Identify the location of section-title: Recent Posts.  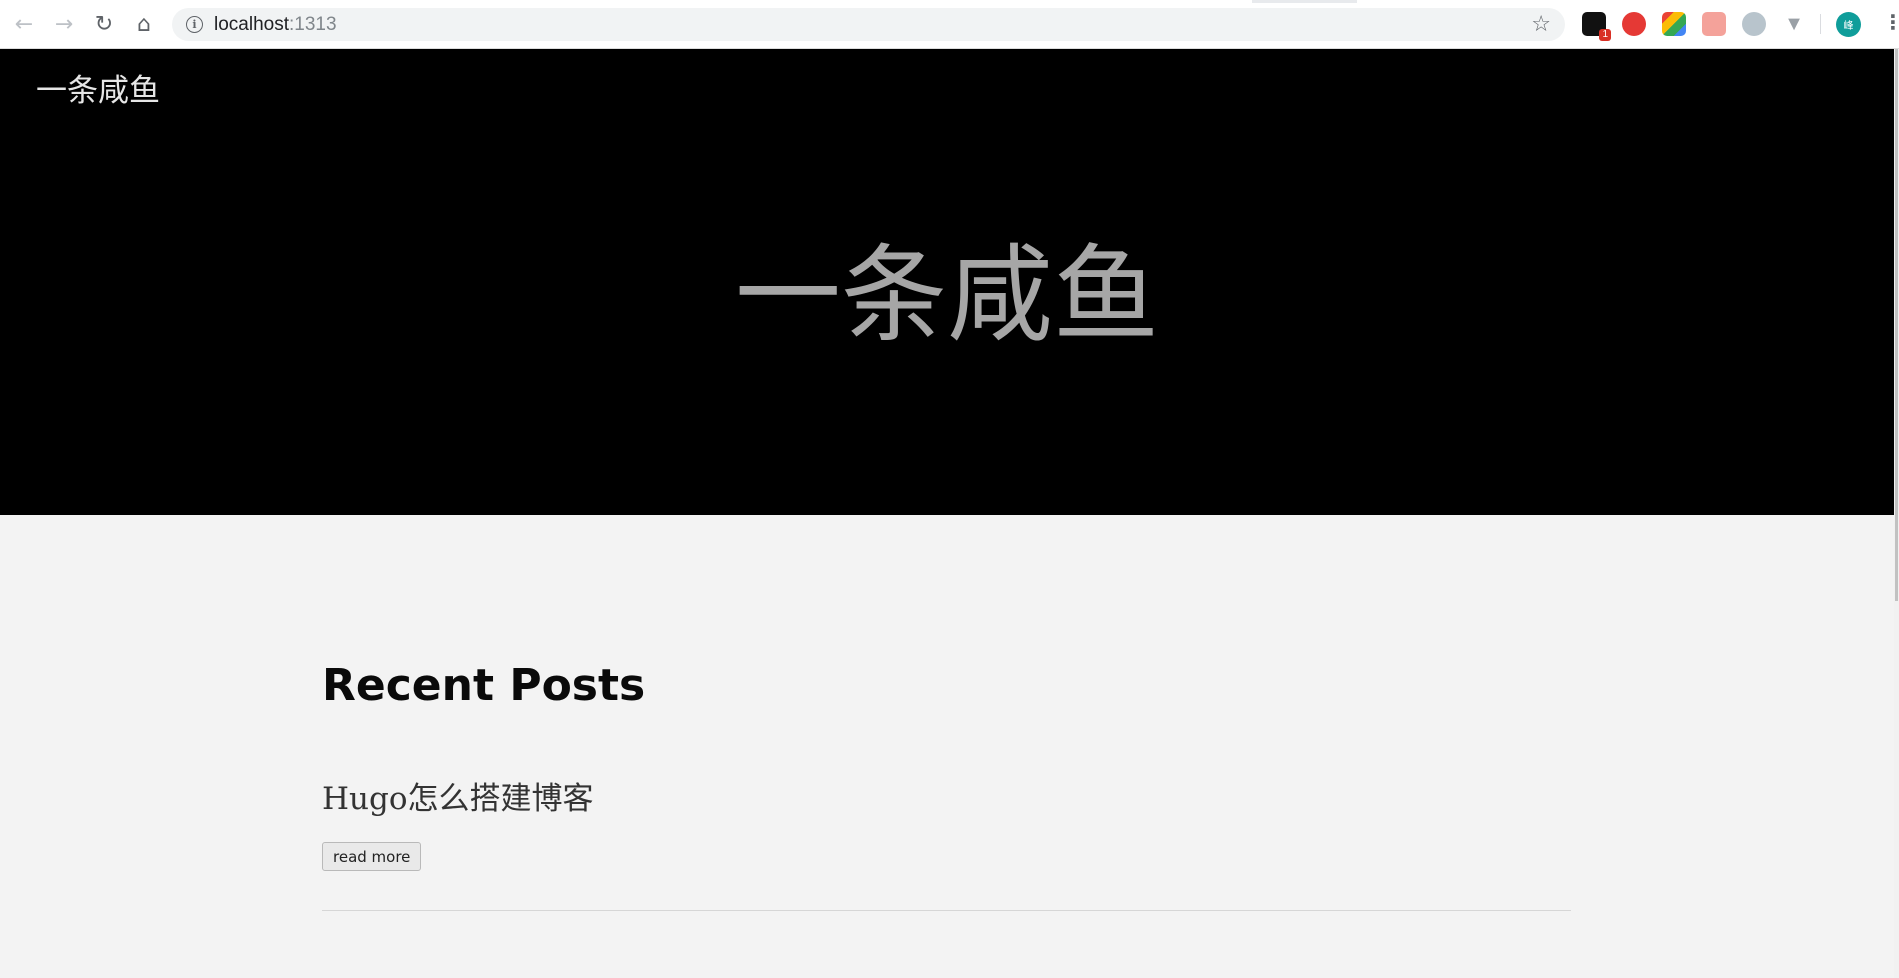
(484, 685).